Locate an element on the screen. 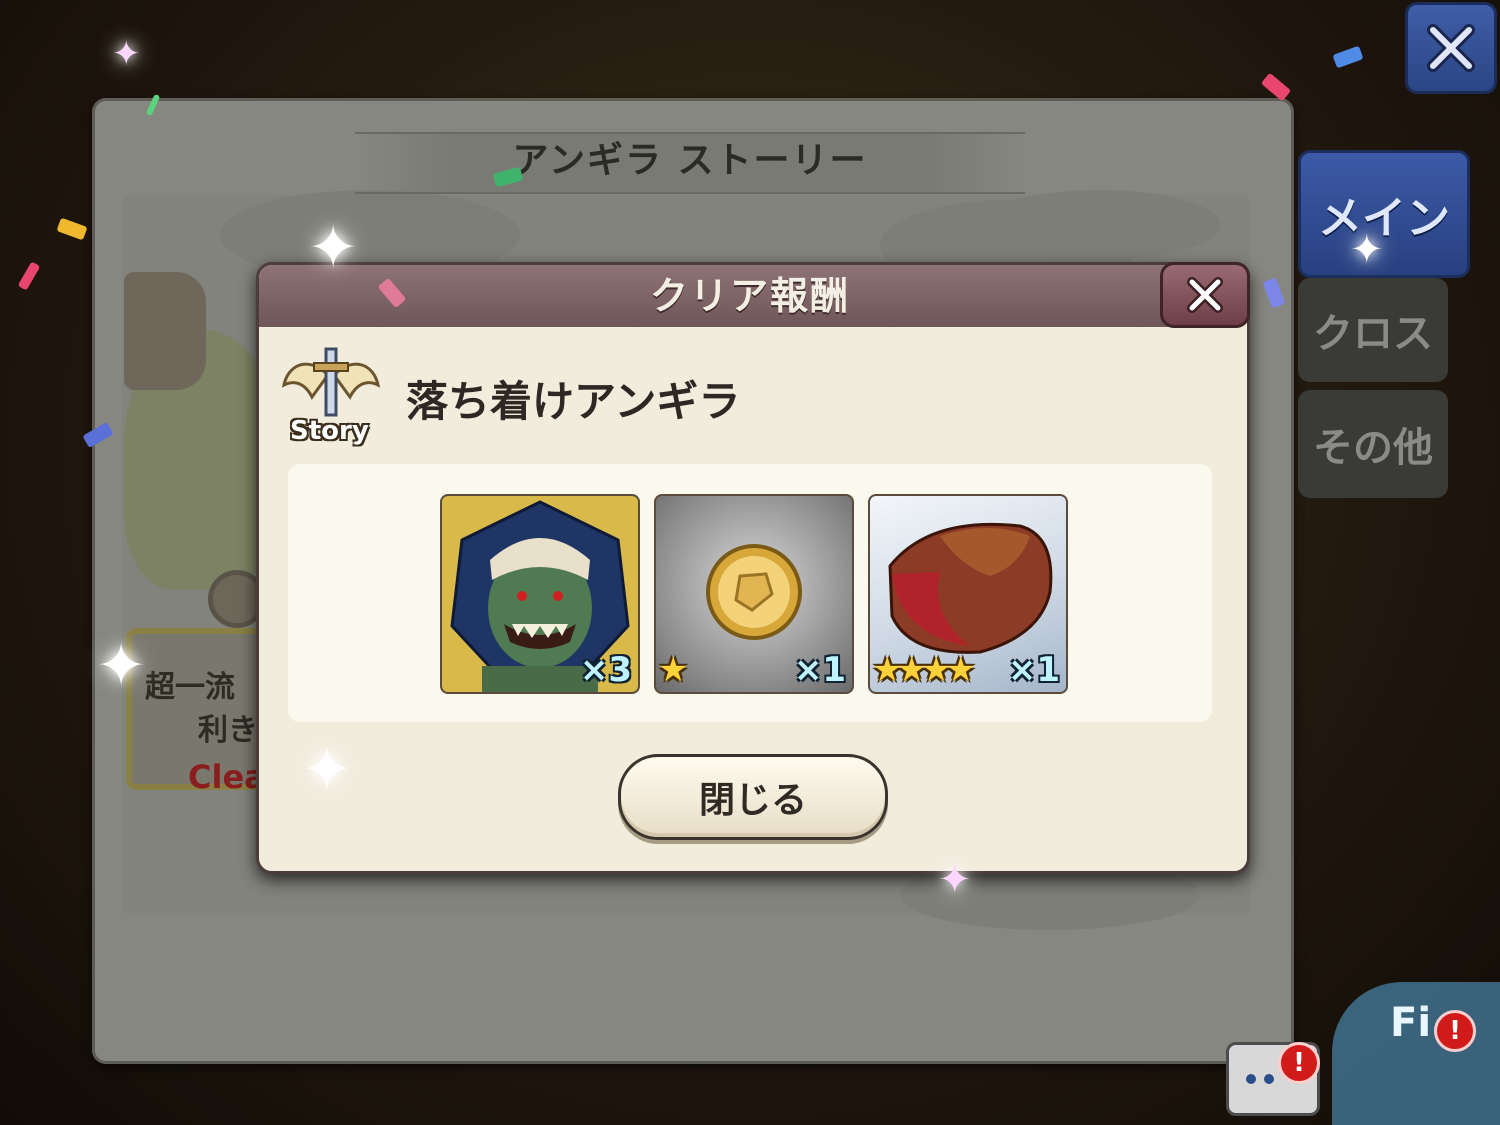 The width and height of the screenshot is (1500, 1125). reward-meat: ★★★★ ×1 is located at coordinates (968, 594).